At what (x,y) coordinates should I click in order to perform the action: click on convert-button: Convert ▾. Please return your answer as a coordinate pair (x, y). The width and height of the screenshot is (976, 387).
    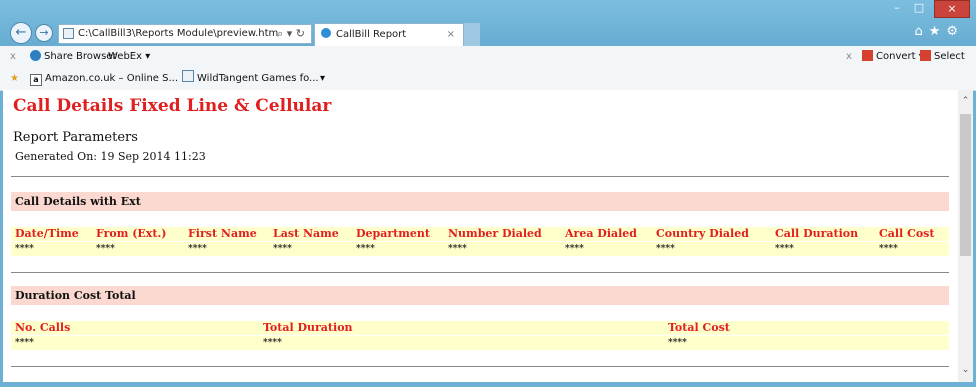
    Looking at the image, I should click on (893, 56).